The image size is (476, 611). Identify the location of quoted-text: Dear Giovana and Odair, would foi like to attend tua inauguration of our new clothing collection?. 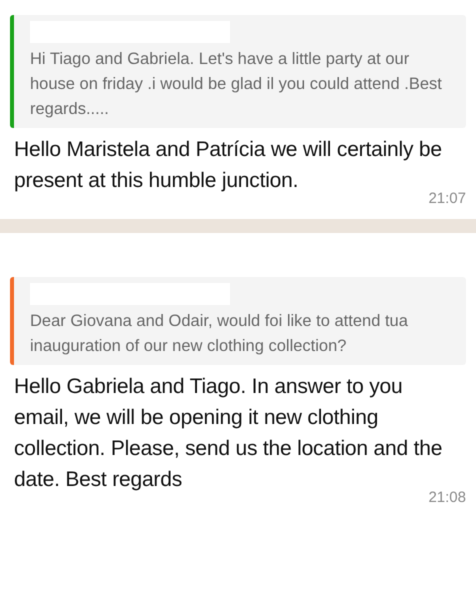
(219, 333).